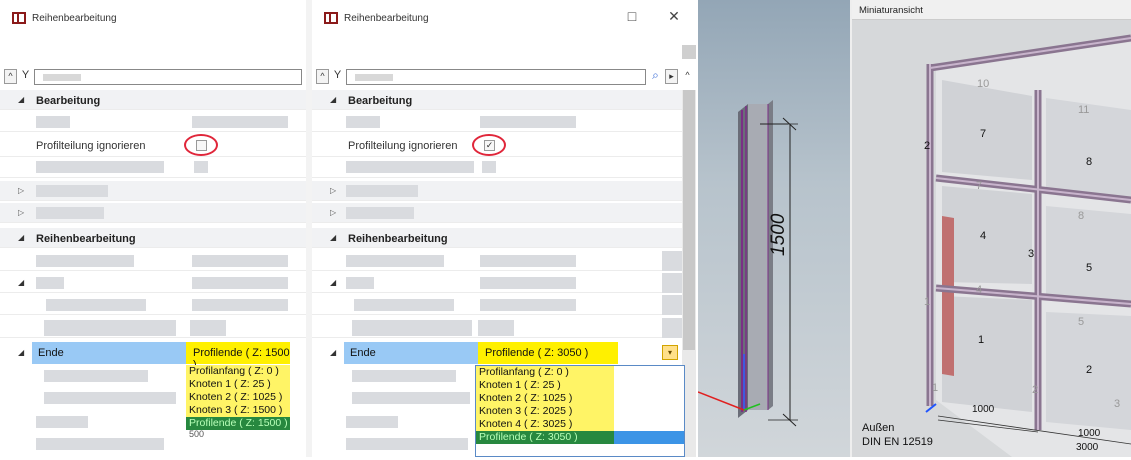 The height and width of the screenshot is (460, 1131). I want to click on filter-bar: ^ Y ⌕ ▸ ^, so click(506, 77).